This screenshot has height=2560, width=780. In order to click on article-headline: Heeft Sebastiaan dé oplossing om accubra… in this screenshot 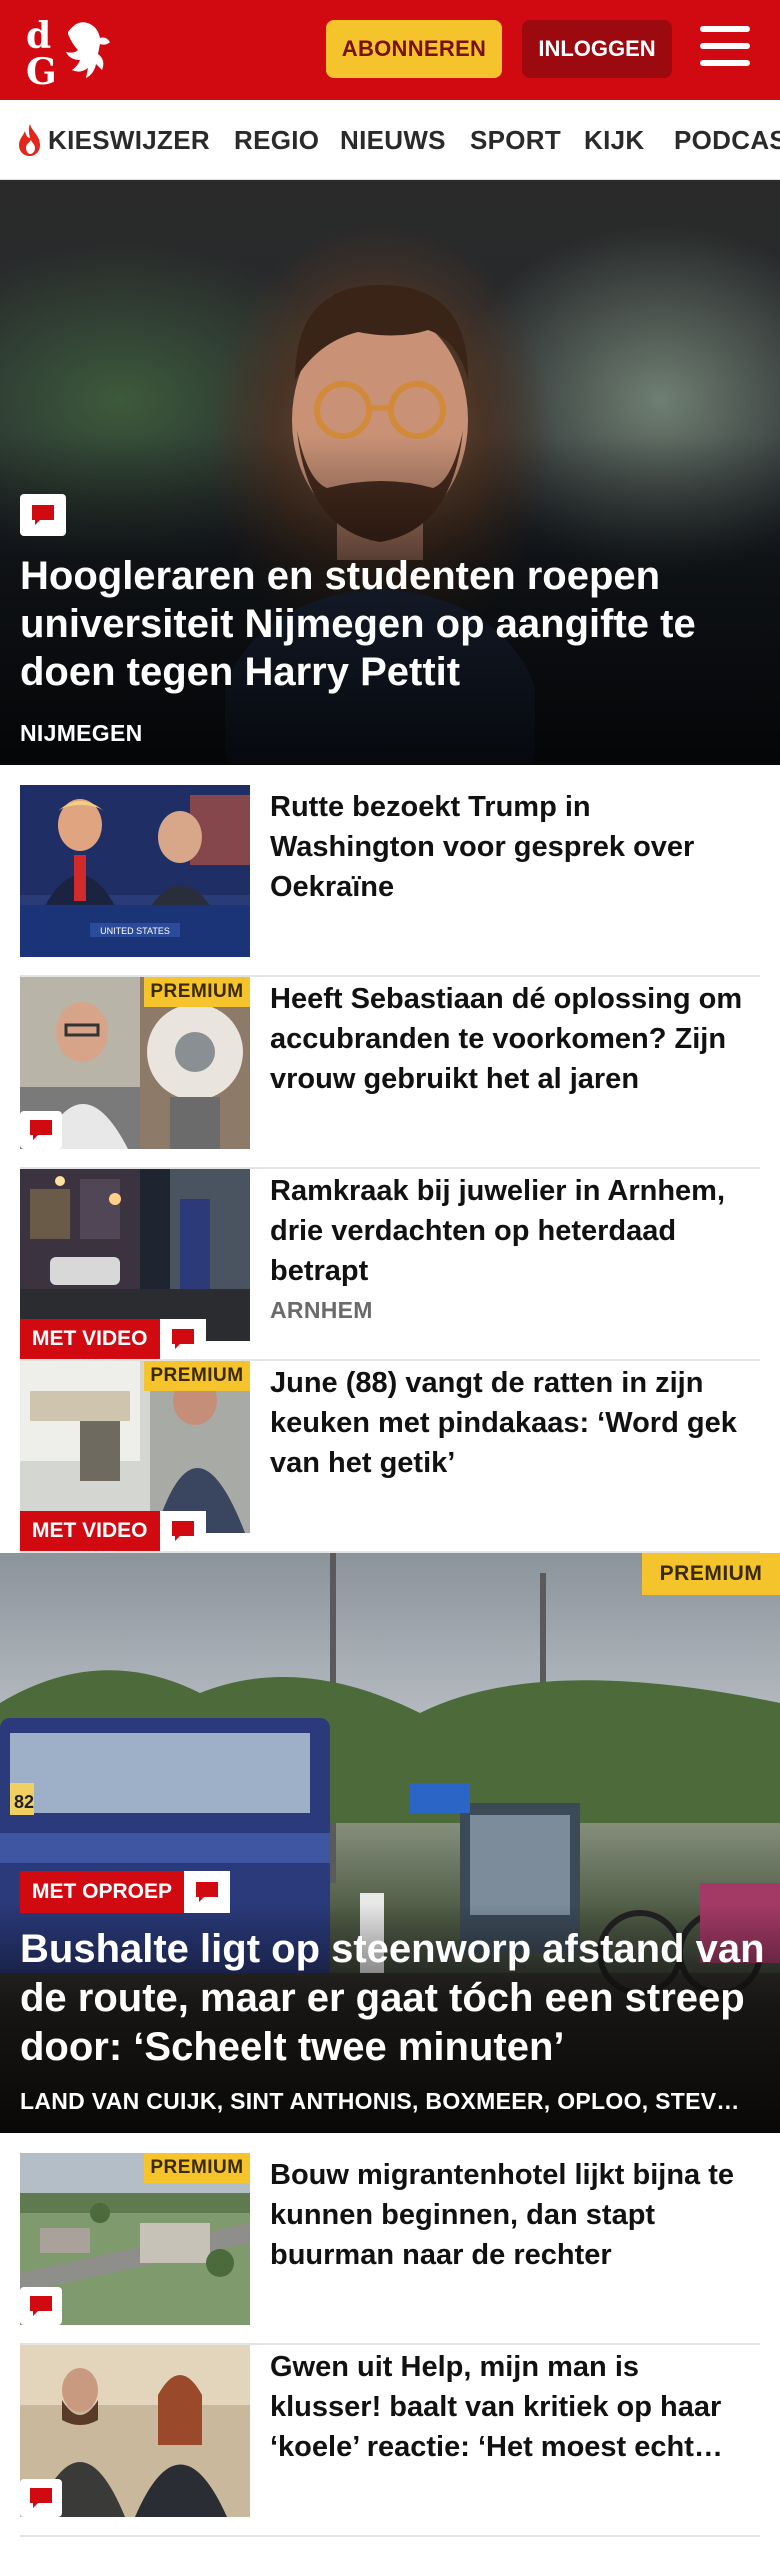, I will do `click(510, 1039)`.